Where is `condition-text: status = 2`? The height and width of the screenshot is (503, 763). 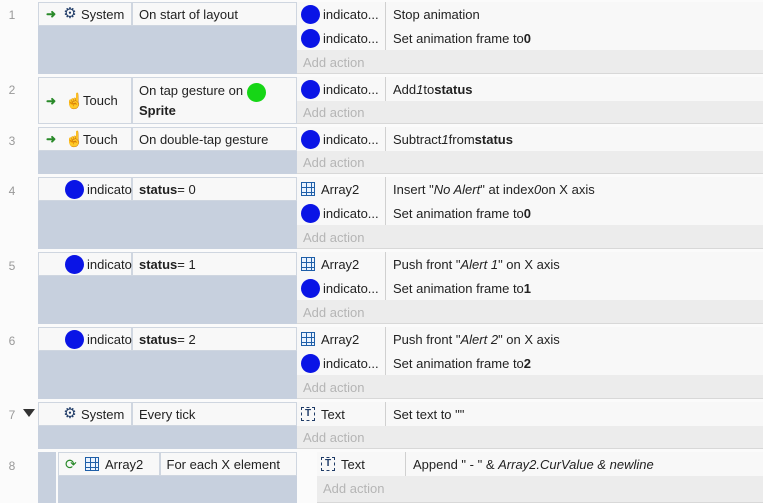
condition-text: status = 2 is located at coordinates (214, 339).